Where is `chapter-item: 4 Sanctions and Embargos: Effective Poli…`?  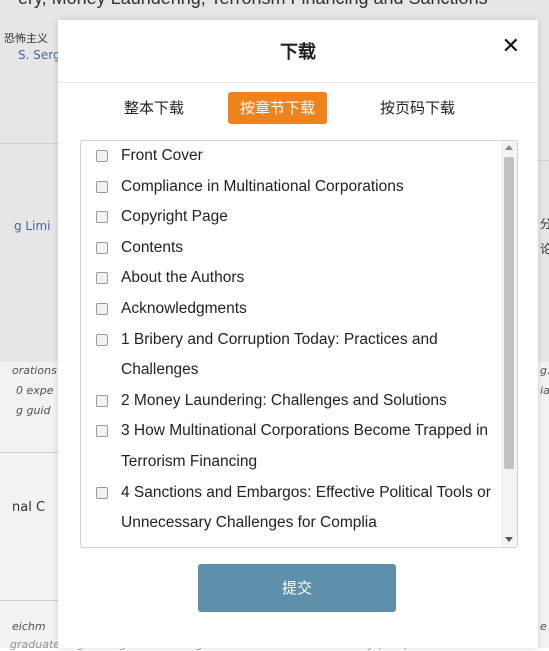
chapter-item: 4 Sanctions and Embargos: Effective Poli… is located at coordinates (291, 508).